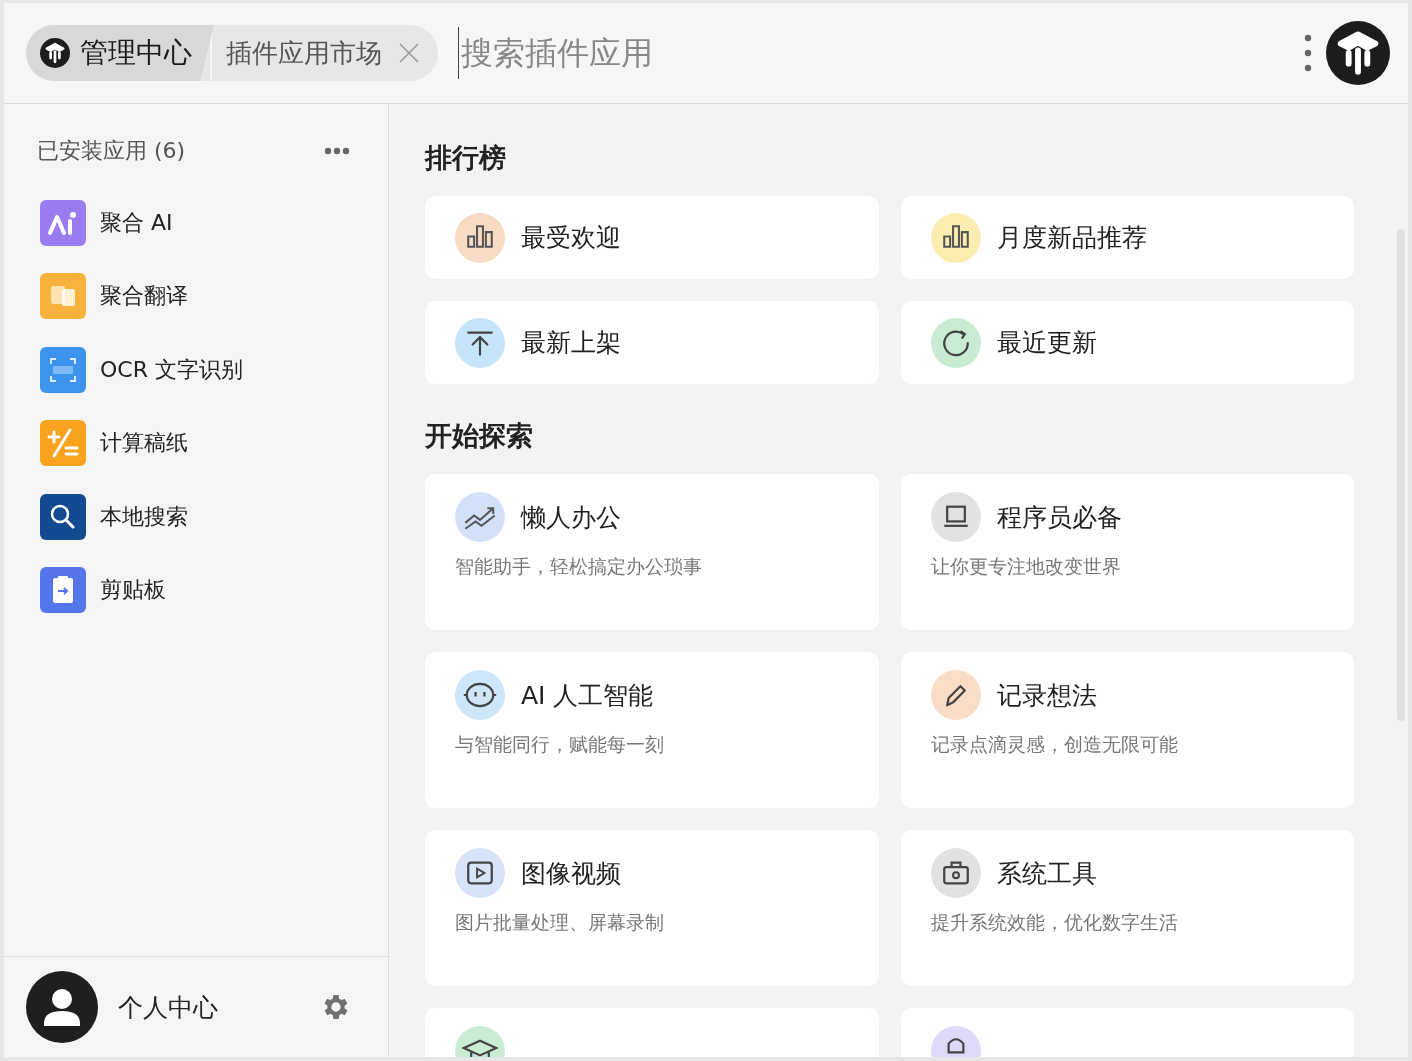 The height and width of the screenshot is (1061, 1412). Describe the element at coordinates (324, 53) in the screenshot. I see `breadcrumb-tab: 插件应用市场` at that location.